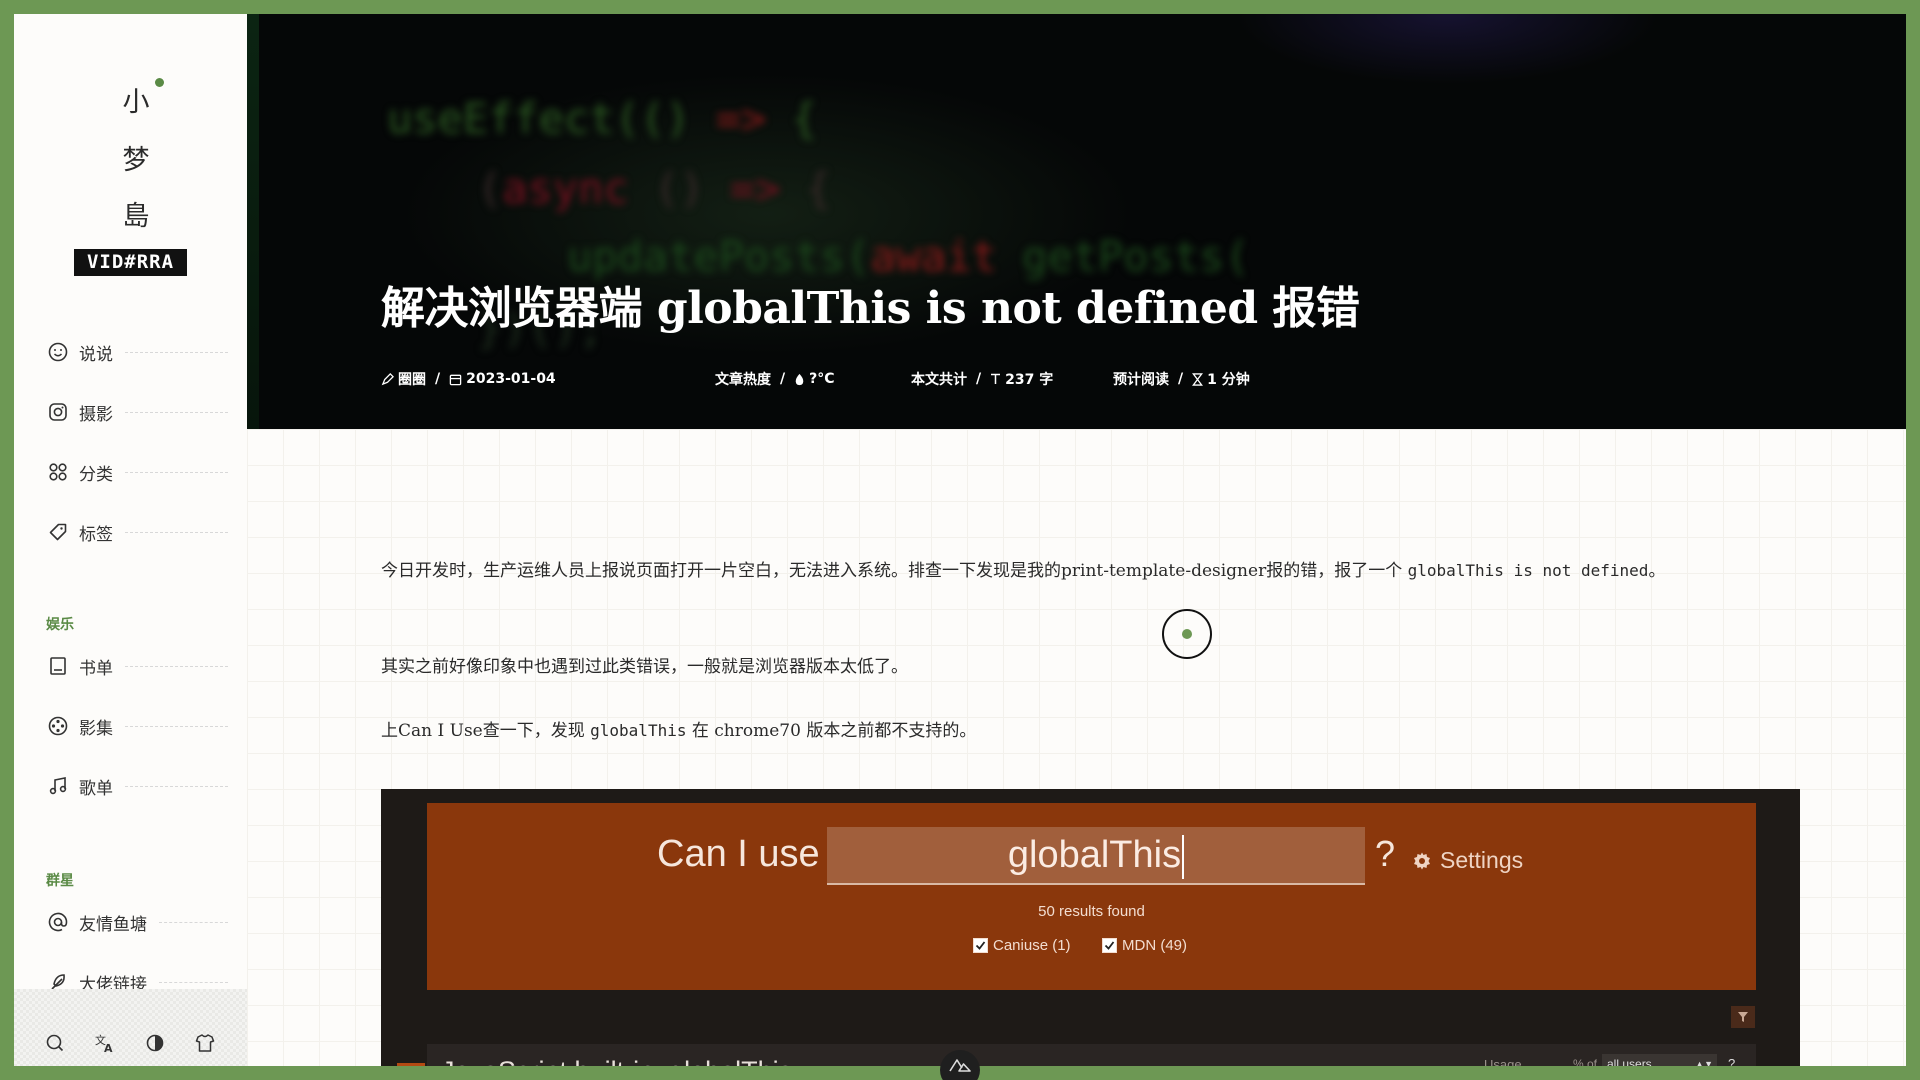  I want to click on words-value: 237 字, so click(1029, 380).